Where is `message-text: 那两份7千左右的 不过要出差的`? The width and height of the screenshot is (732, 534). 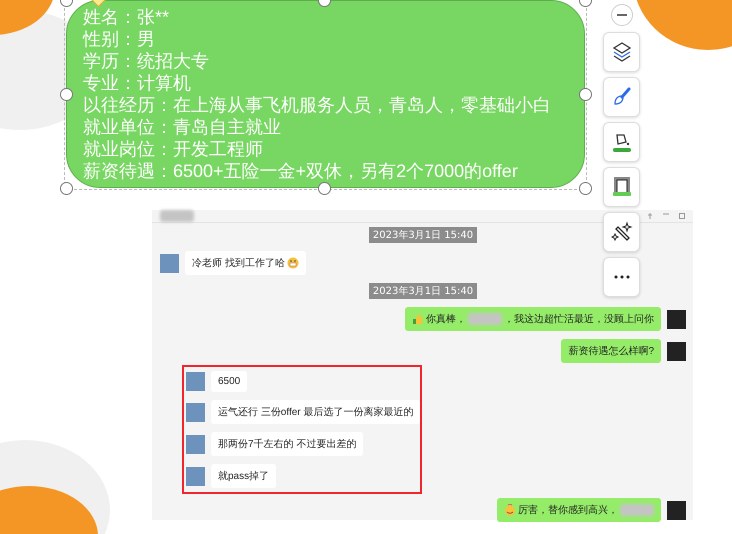 message-text: 那两份7千左右的 不过要出差的 is located at coordinates (287, 444).